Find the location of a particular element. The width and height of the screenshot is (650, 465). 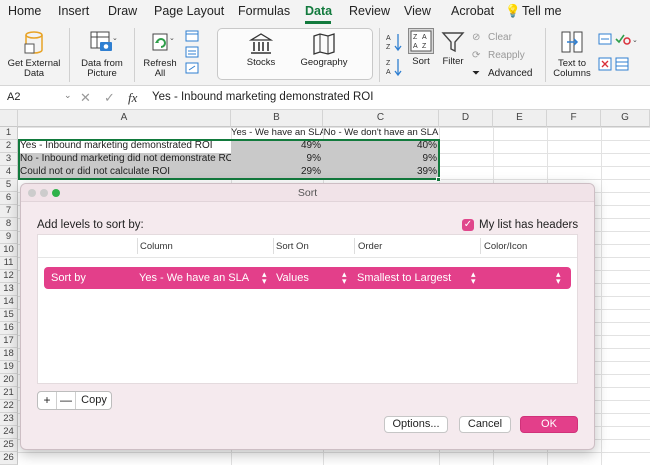

sort-button: ZAAZ Sort is located at coordinates (421, 47).